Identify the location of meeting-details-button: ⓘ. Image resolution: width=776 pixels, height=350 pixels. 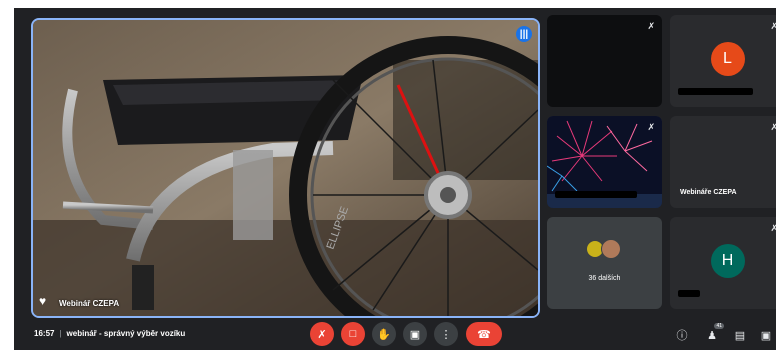
(682, 335).